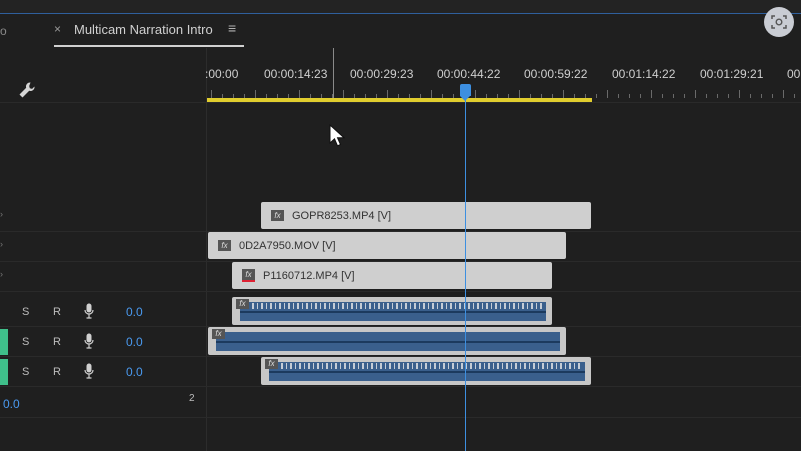  What do you see at coordinates (287, 245) in the screenshot?
I see `clip-name: 0D2A7950.MOV [V]` at bounding box center [287, 245].